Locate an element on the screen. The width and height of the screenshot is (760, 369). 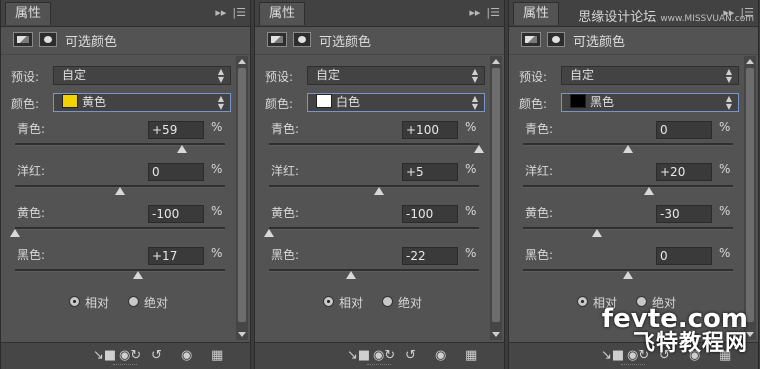
color-swatch is located at coordinates (70, 101).